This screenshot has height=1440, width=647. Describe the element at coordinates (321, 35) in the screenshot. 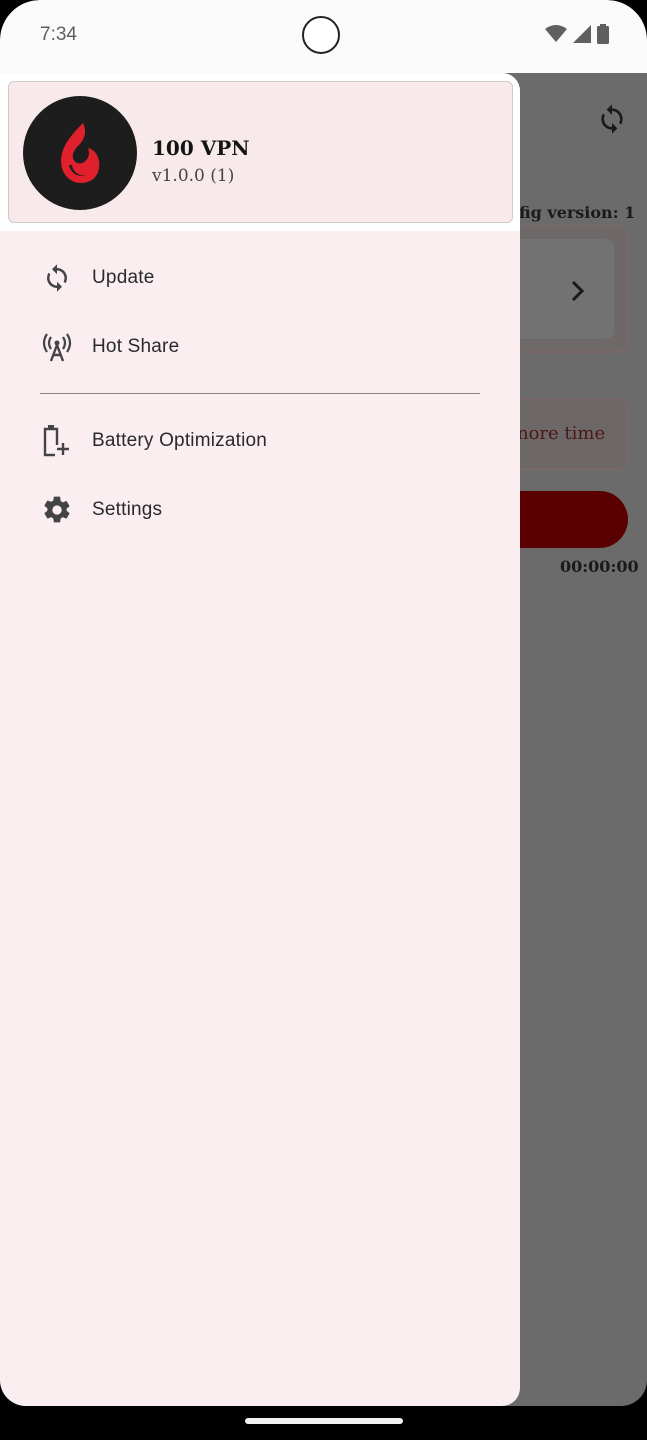

I see `front-camera` at that location.